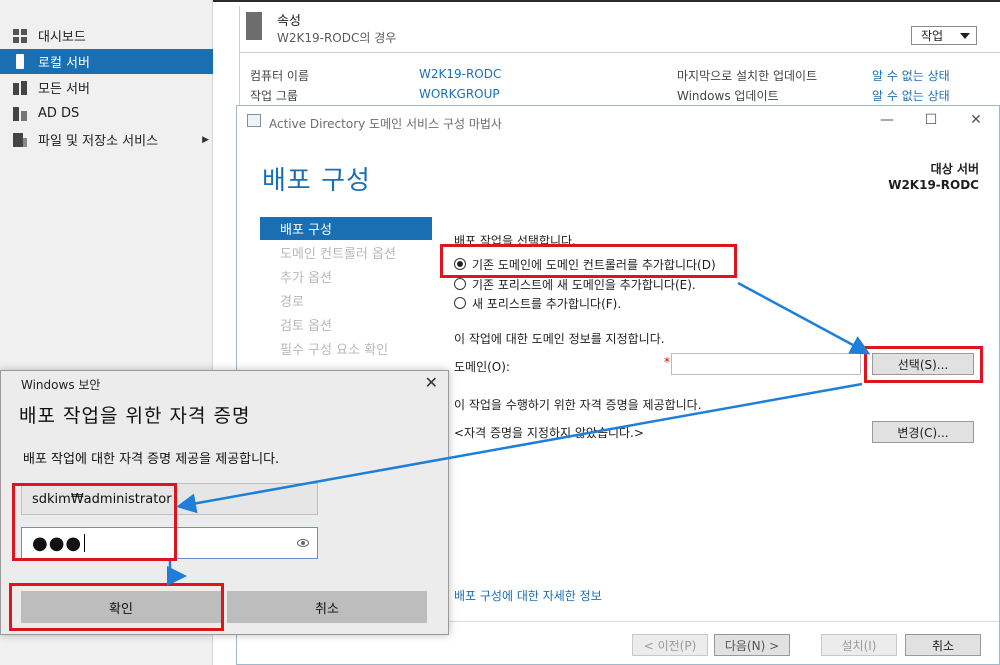  I want to click on computer-name-link: W2K19-RODC, so click(460, 74).